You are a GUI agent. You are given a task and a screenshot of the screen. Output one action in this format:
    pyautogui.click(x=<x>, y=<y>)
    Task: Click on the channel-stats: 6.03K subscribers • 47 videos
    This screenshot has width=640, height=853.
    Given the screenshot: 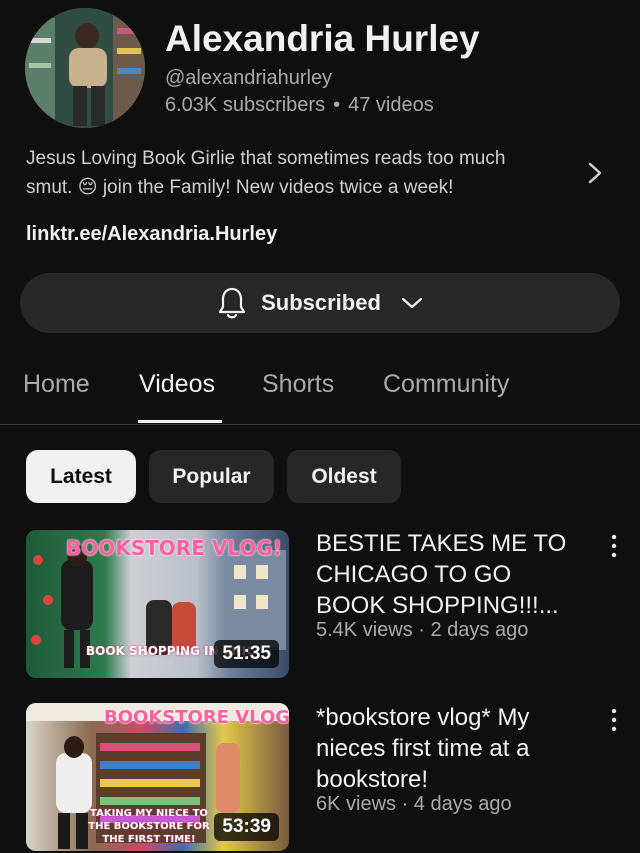 What is the action you would take?
    pyautogui.click(x=299, y=105)
    